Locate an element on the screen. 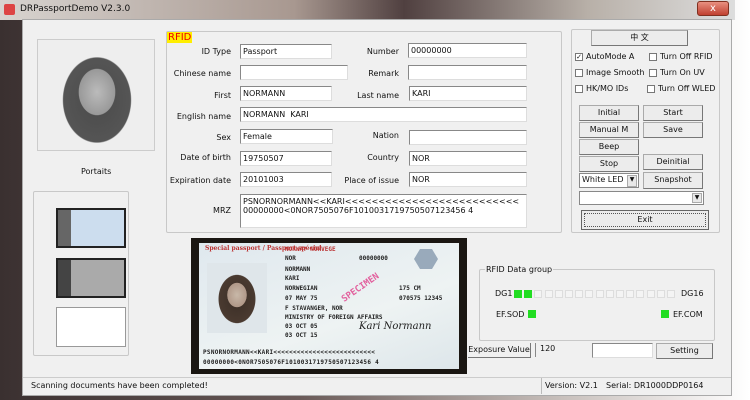 Image resolution: width=750 pixels, height=400 pixels. english-name-field: NORMANN KARI is located at coordinates (383, 114).